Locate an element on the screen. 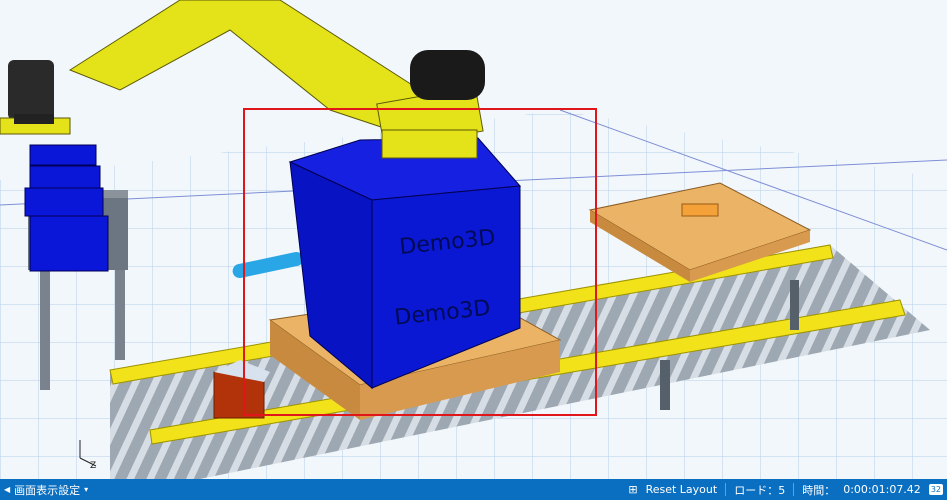  svg-text: Z is located at coordinates (93, 466).